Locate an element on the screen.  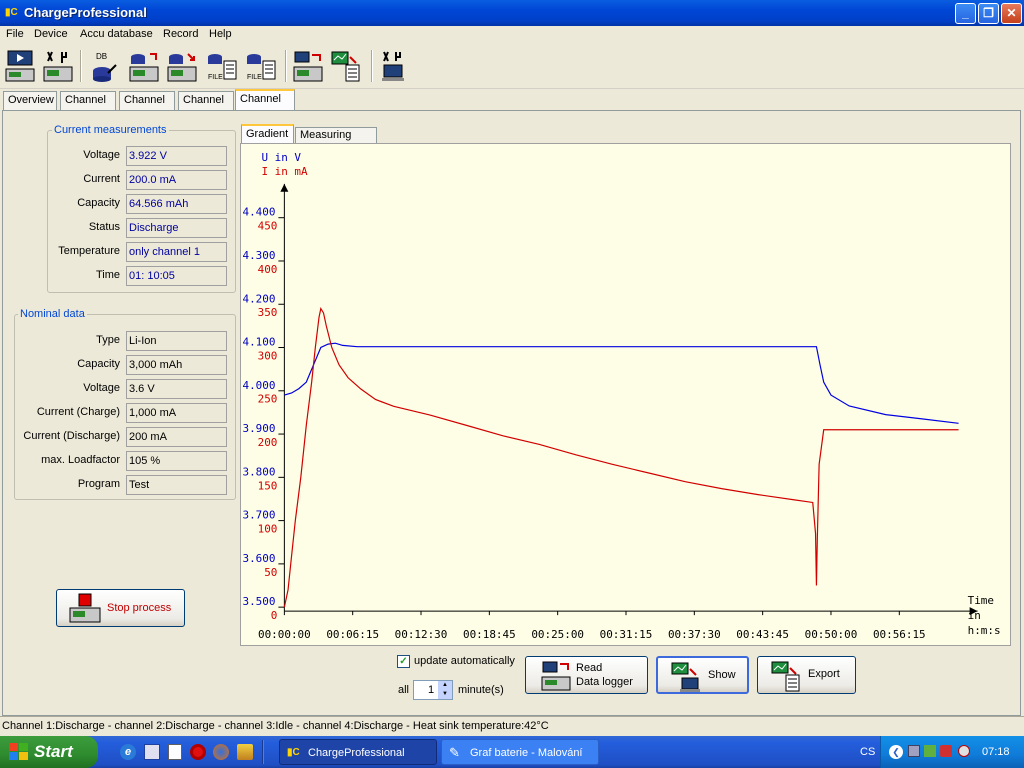
app-icon: ▮C is located at coordinates (11, 12).